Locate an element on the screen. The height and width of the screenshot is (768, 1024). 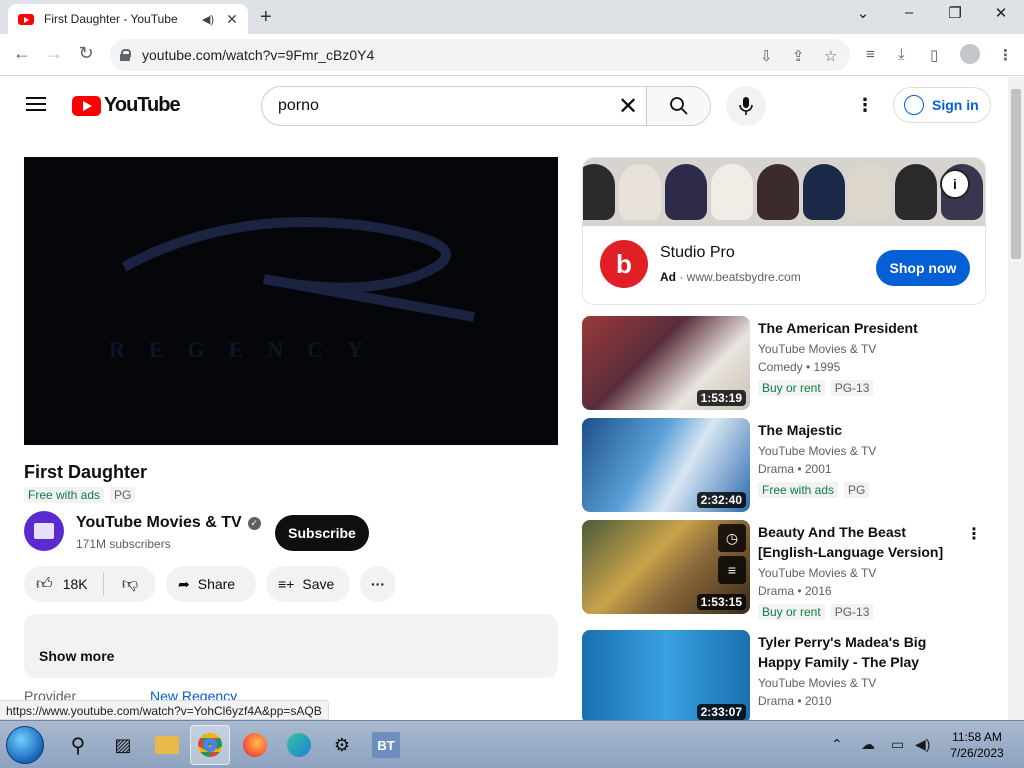
duration-badge: 1:53:15 is located at coordinates (721, 602).